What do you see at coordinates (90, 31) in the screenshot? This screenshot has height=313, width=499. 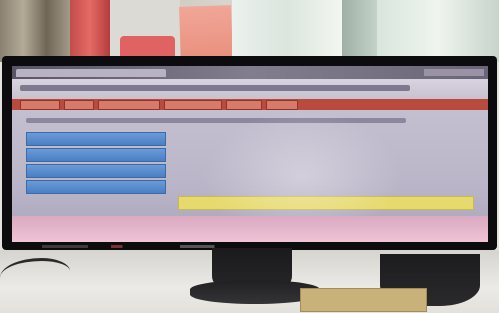 I see `red-object` at bounding box center [90, 31].